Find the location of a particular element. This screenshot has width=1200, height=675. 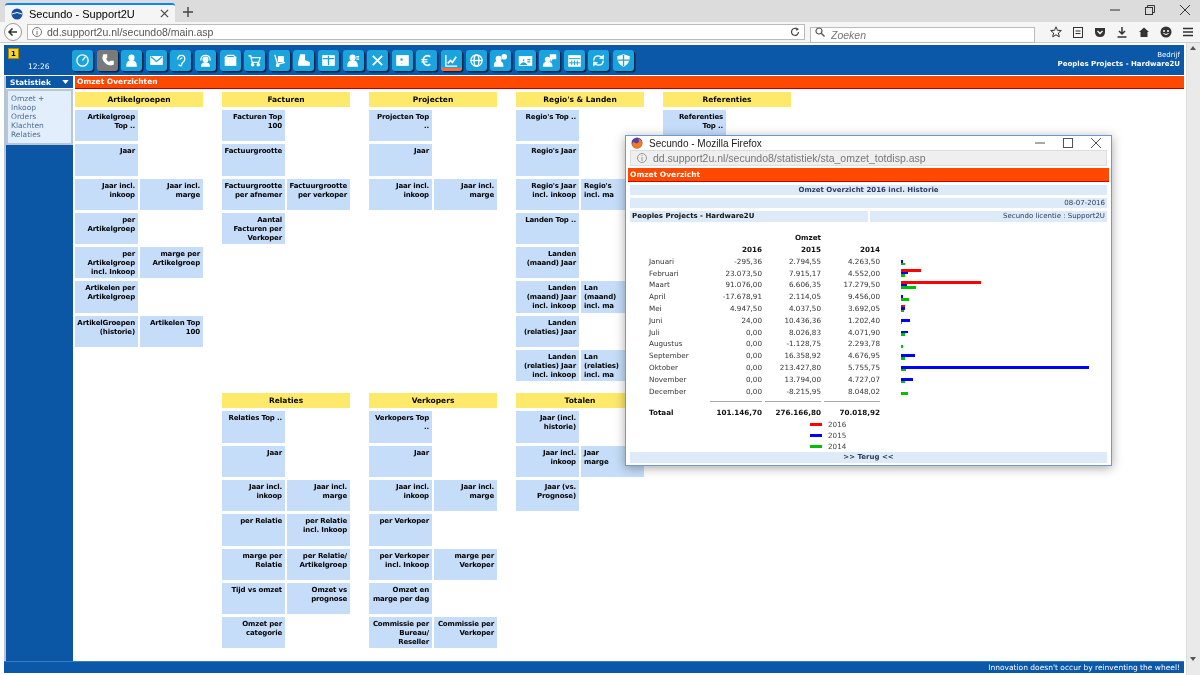

hand-truck-icon is located at coordinates (279, 60).